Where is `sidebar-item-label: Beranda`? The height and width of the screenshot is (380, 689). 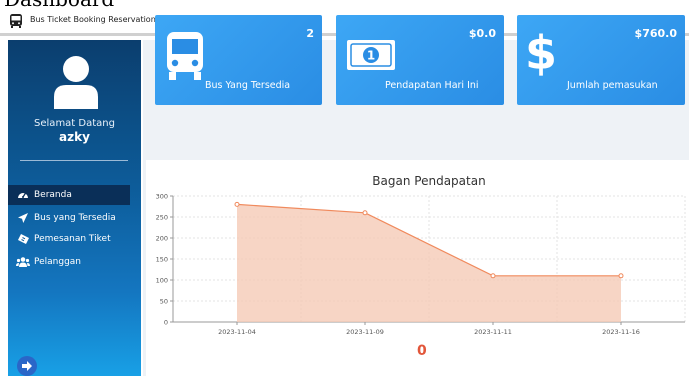
sidebar-item-label: Beranda is located at coordinates (53, 195).